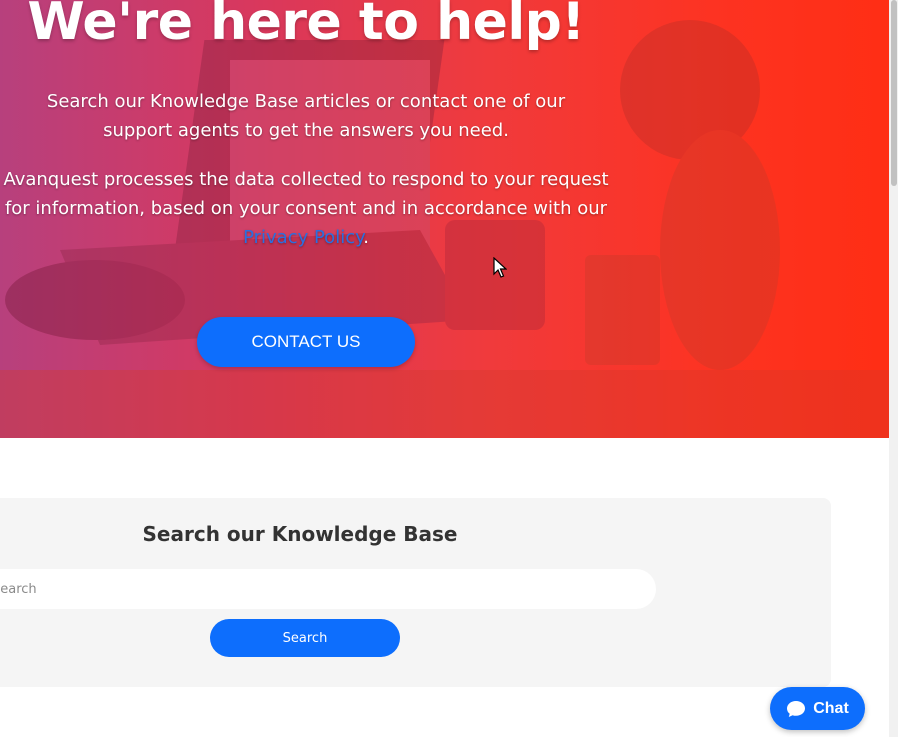 This screenshot has height=737, width=898. What do you see at coordinates (796, 708) in the screenshot?
I see `chat-bubble-icon` at bounding box center [796, 708].